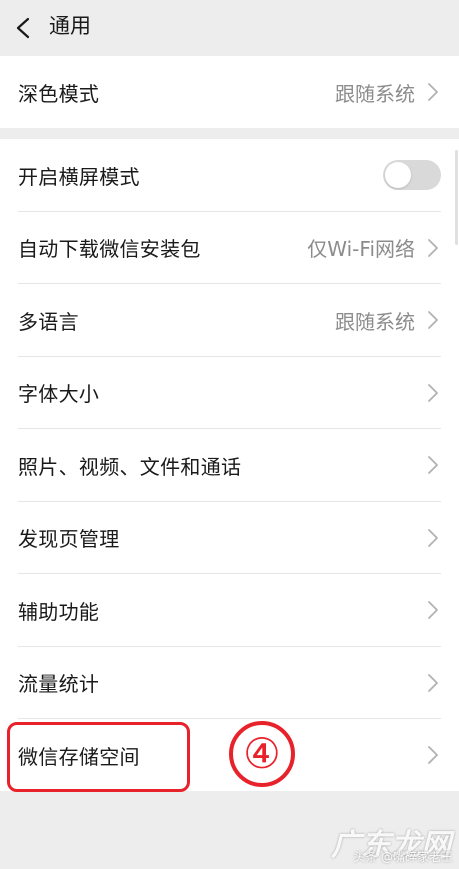 This screenshot has width=459, height=869. Describe the element at coordinates (229, 610) in the screenshot. I see `setting-row-accessibility: 辅助功能` at that location.